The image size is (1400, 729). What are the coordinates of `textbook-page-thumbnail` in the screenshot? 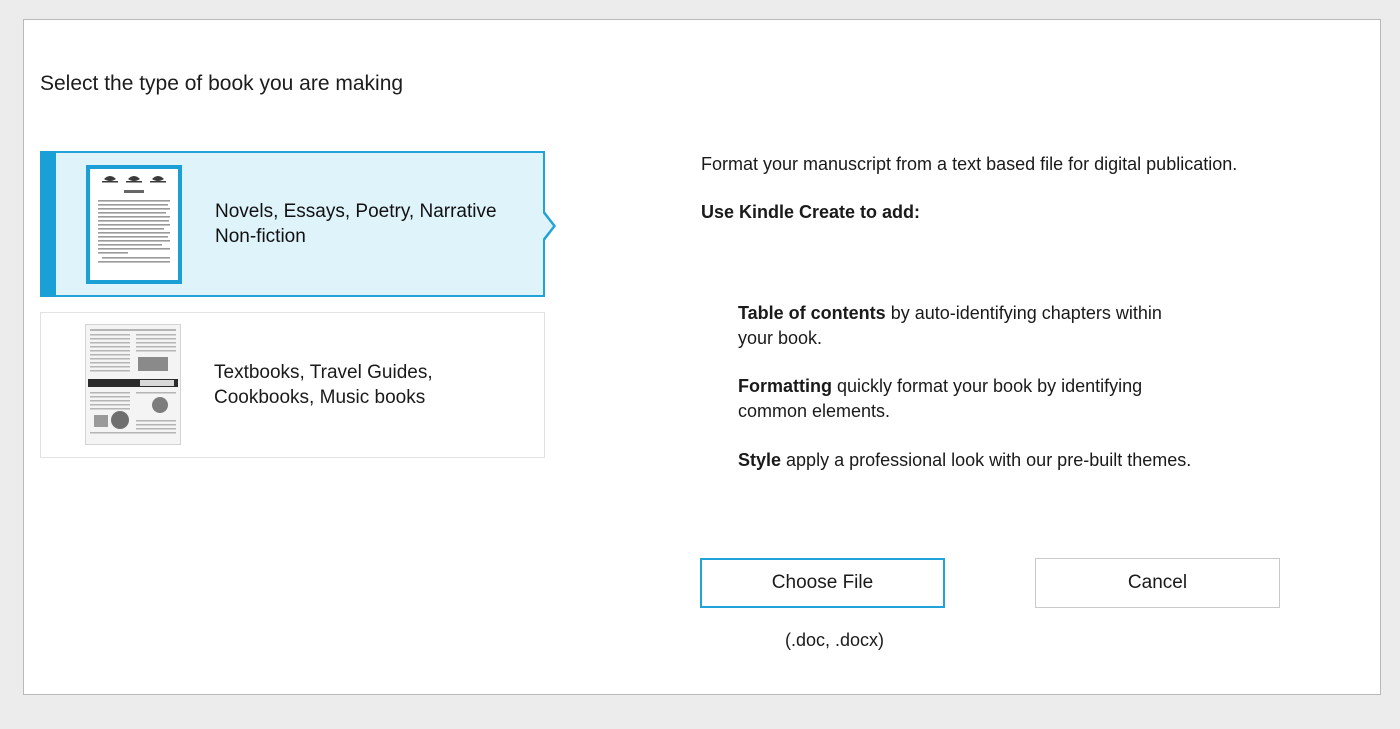 It's located at (133, 384).